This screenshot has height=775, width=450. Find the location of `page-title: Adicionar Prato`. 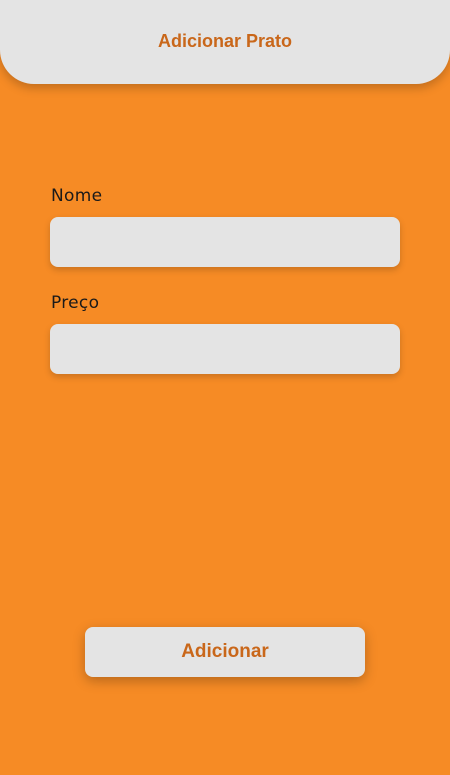

page-title: Adicionar Prato is located at coordinates (225, 41).